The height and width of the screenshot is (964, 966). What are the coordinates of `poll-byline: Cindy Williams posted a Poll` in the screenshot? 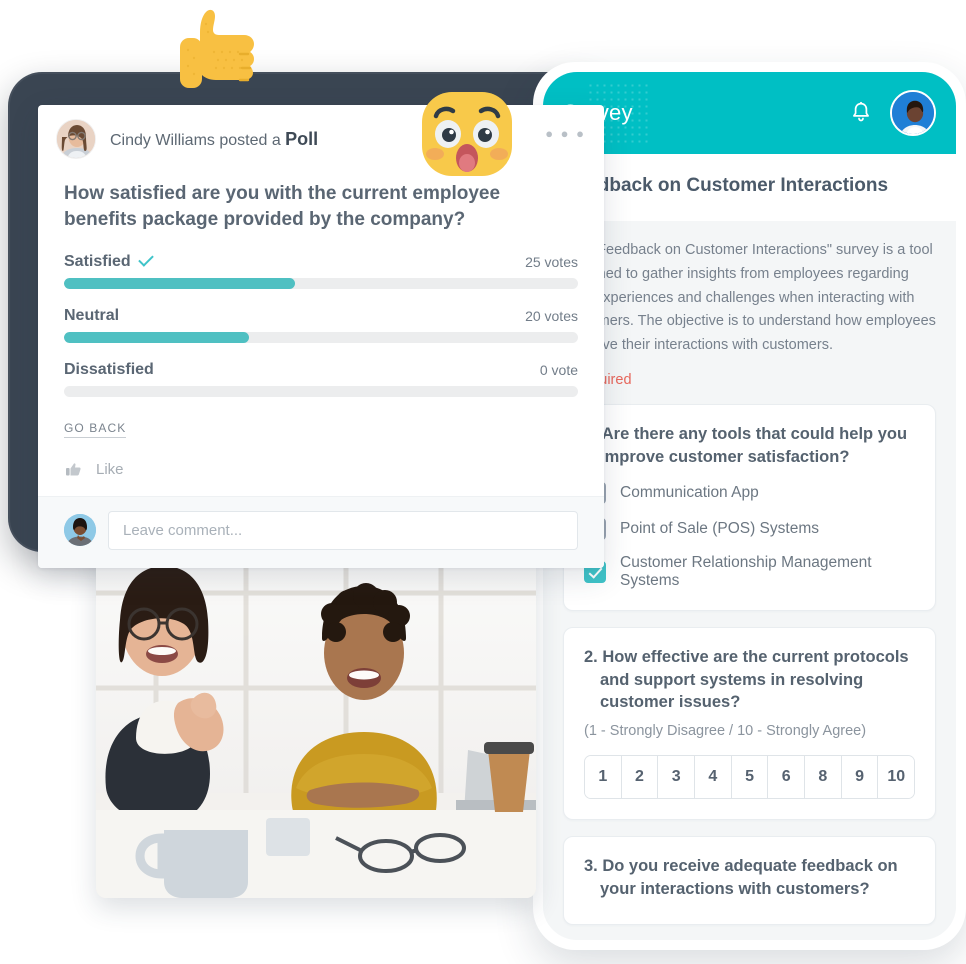 It's located at (214, 139).